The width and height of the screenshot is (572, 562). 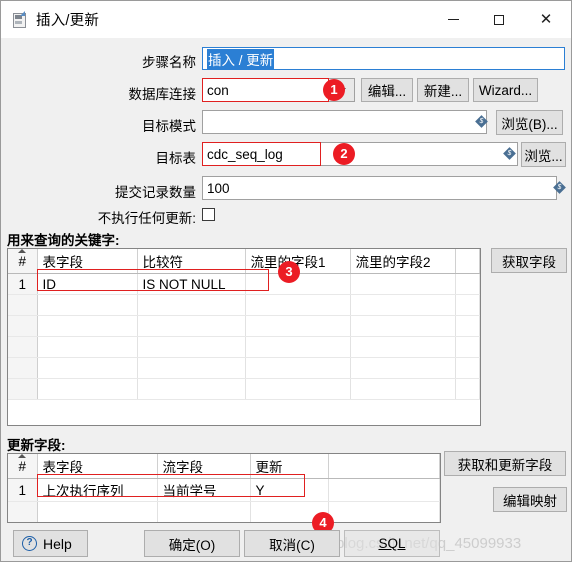 I want to click on no-update-checkbox, so click(x=208, y=214).